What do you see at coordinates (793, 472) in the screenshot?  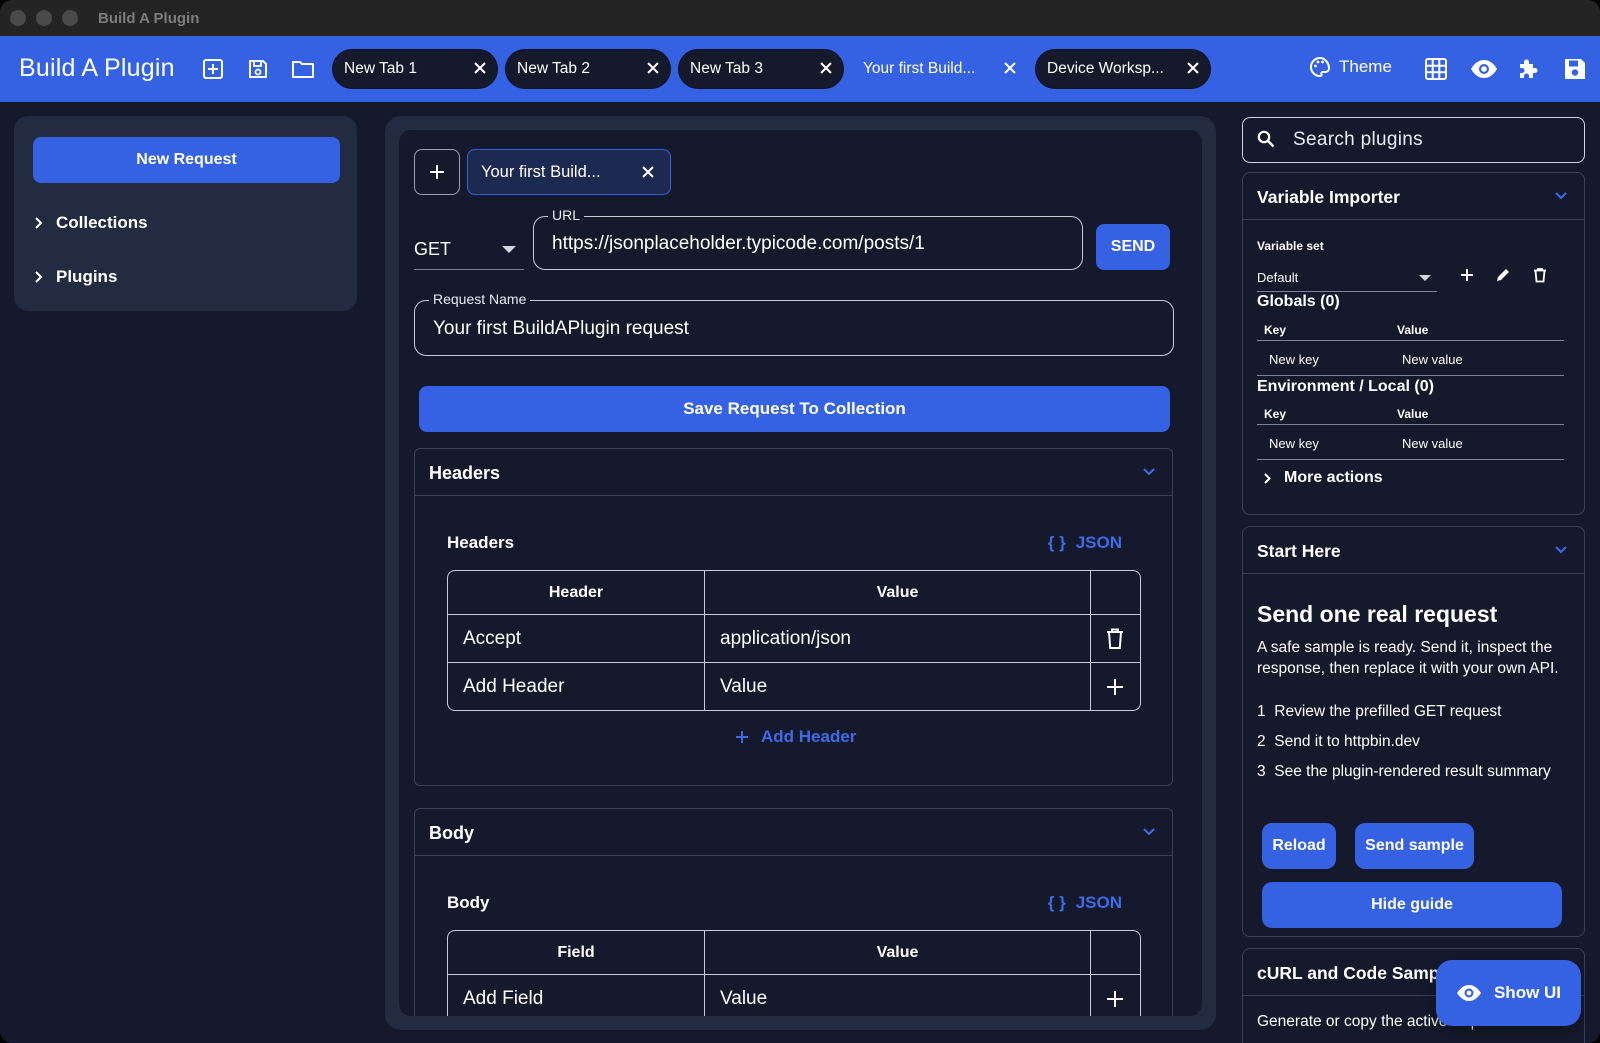 I see `headers-section-header: Headers` at bounding box center [793, 472].